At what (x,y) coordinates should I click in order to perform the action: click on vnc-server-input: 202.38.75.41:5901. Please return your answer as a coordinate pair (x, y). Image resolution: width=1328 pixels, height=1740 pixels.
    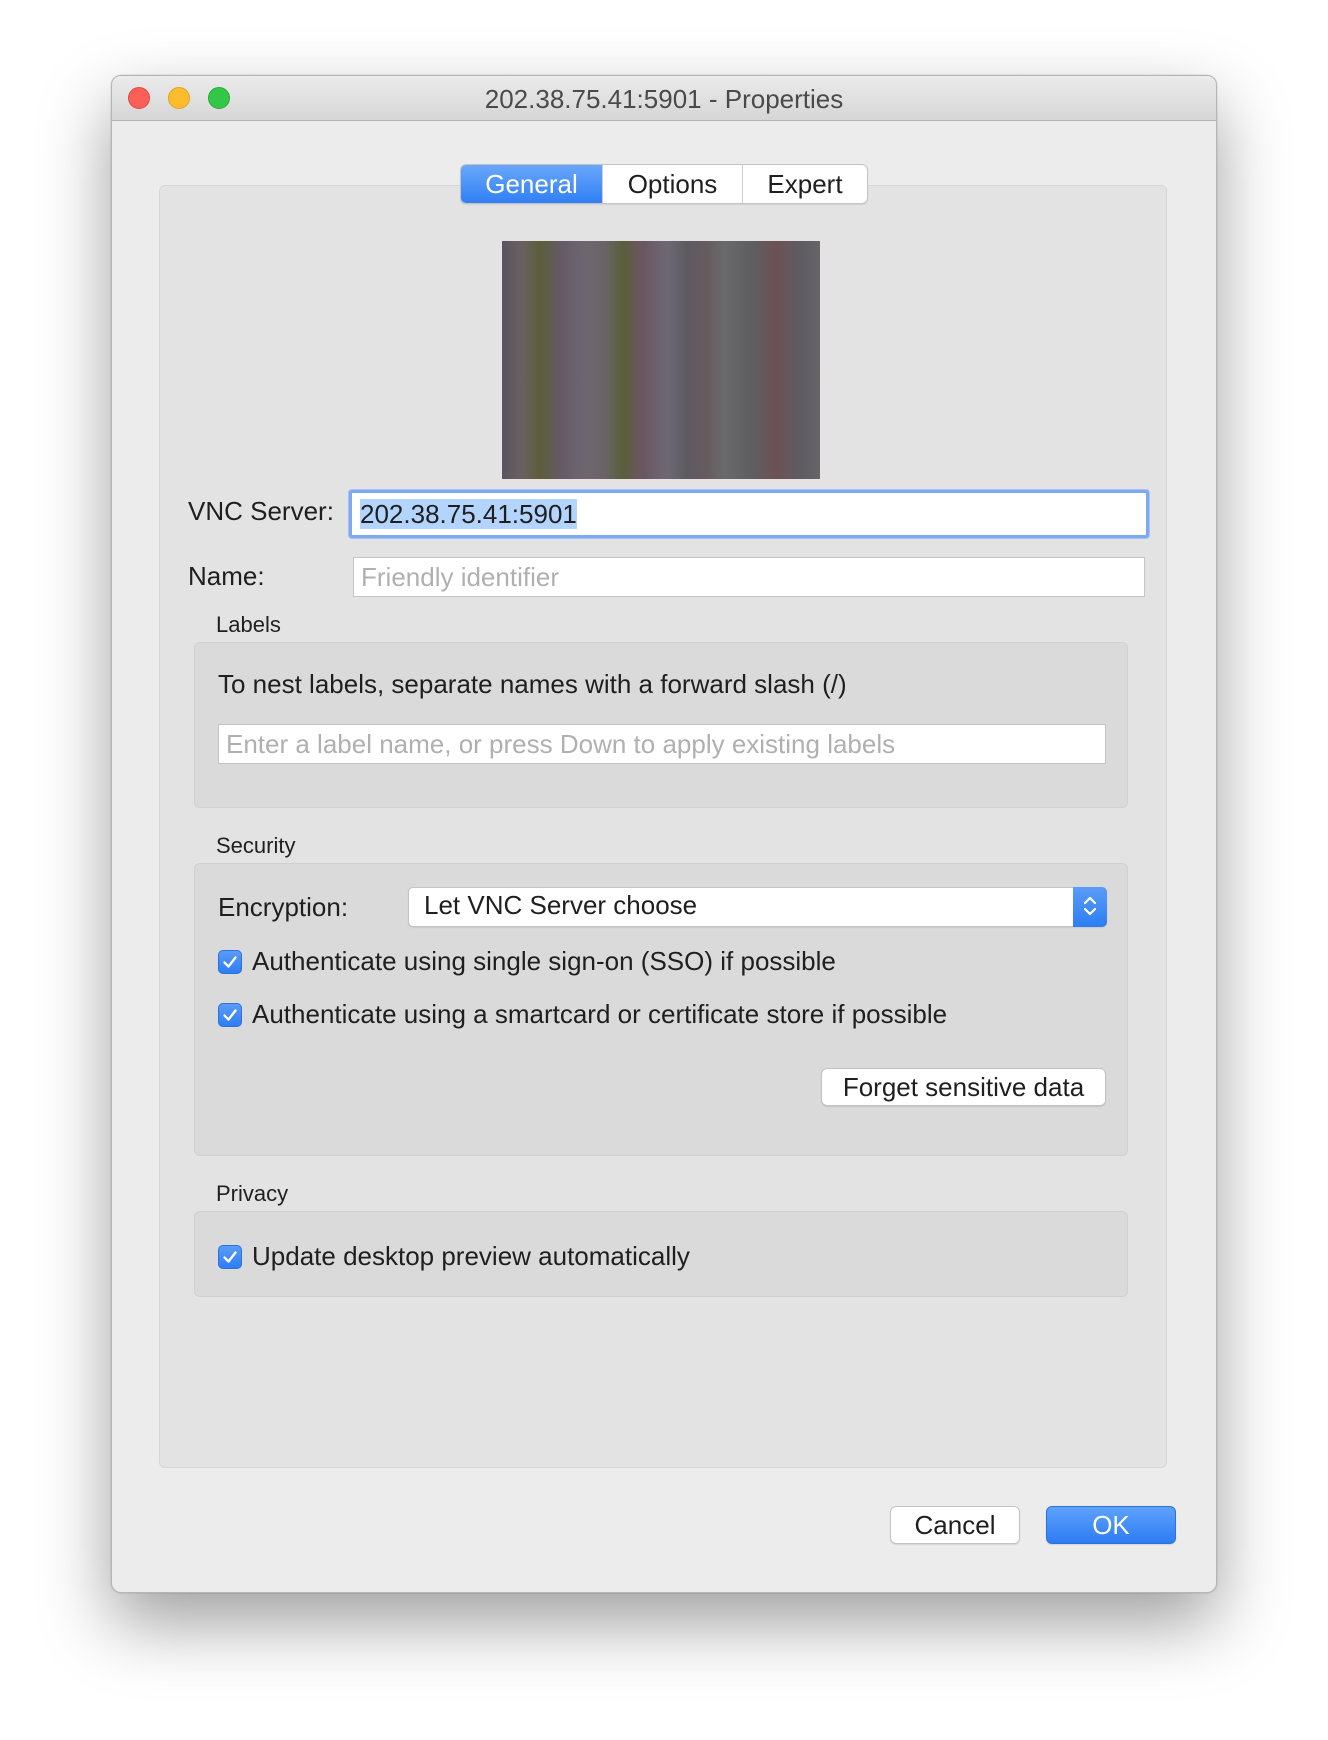
    Looking at the image, I should click on (749, 514).